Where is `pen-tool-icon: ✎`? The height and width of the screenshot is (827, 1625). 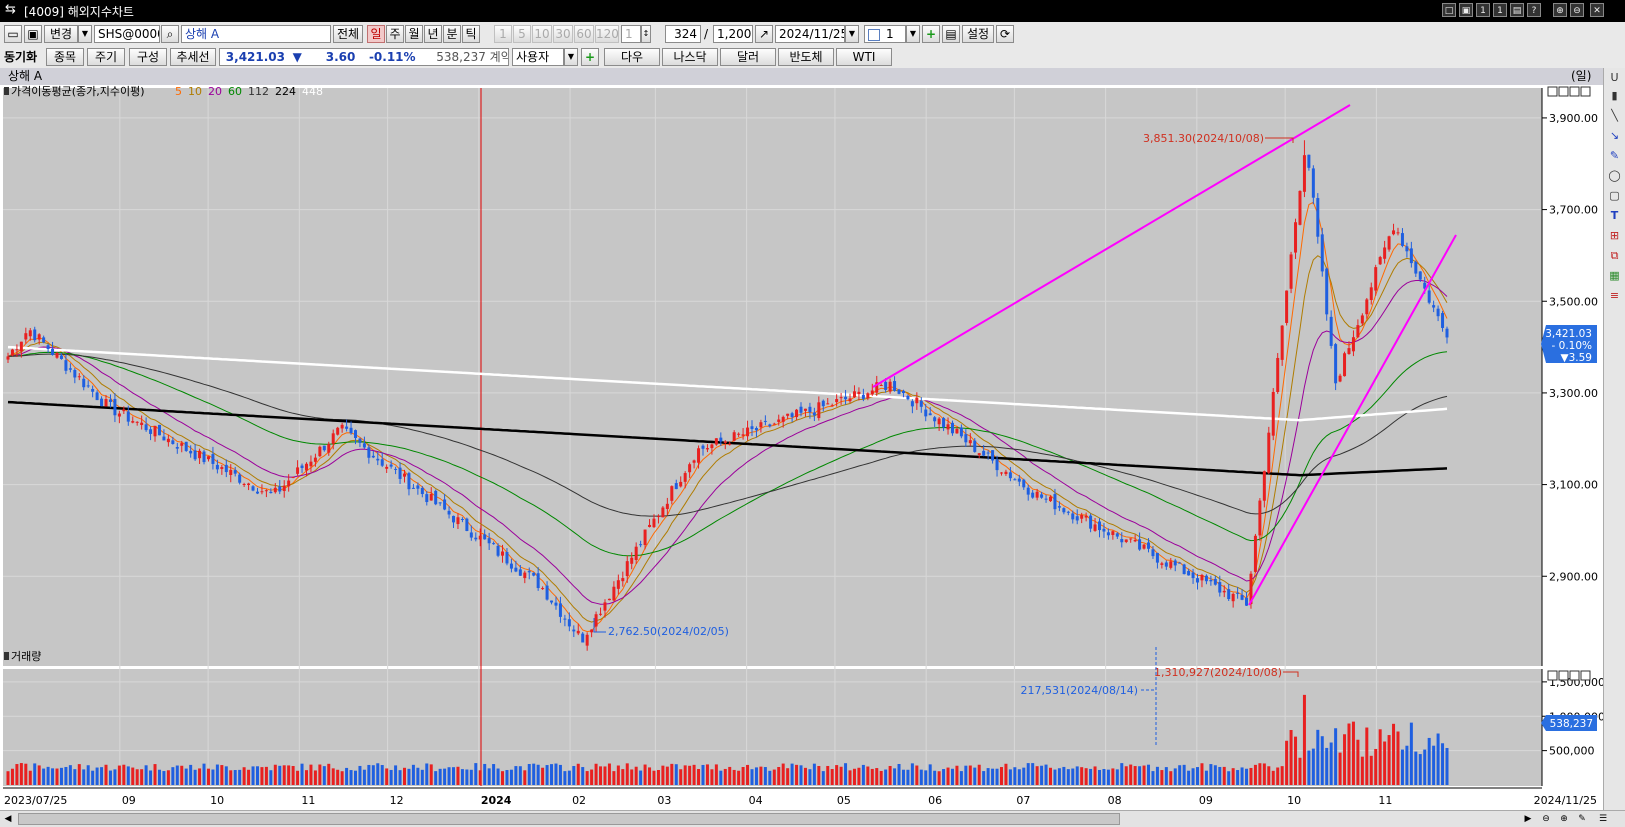
pen-tool-icon: ✎ is located at coordinates (1614, 155).